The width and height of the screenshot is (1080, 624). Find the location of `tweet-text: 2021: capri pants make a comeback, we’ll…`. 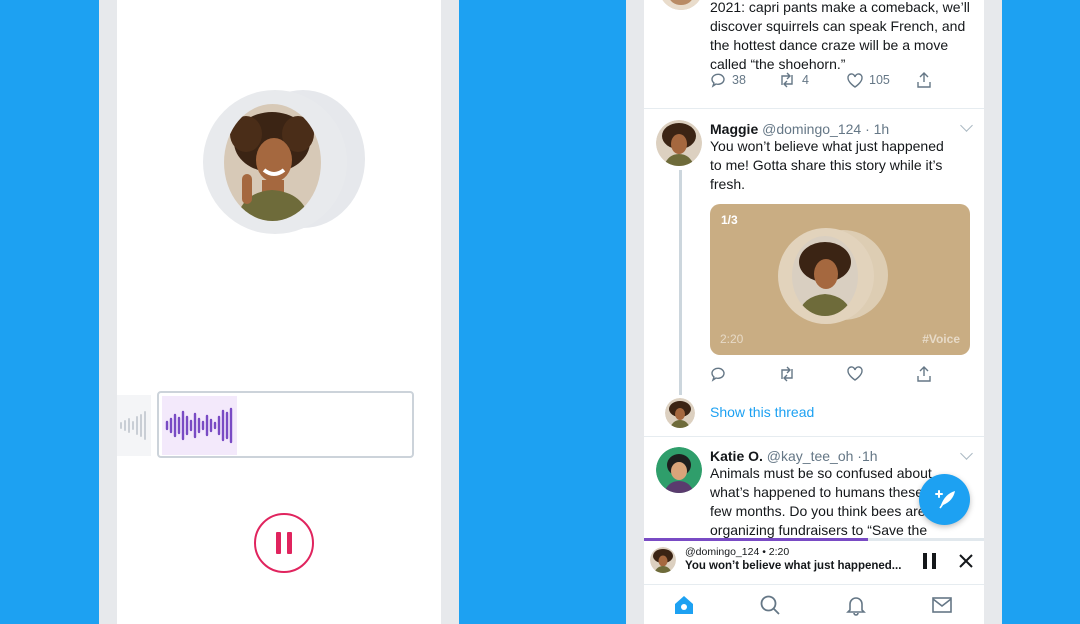

tweet-text: 2021: capri pants make a comeback, we’ll… is located at coordinates (840, 36).